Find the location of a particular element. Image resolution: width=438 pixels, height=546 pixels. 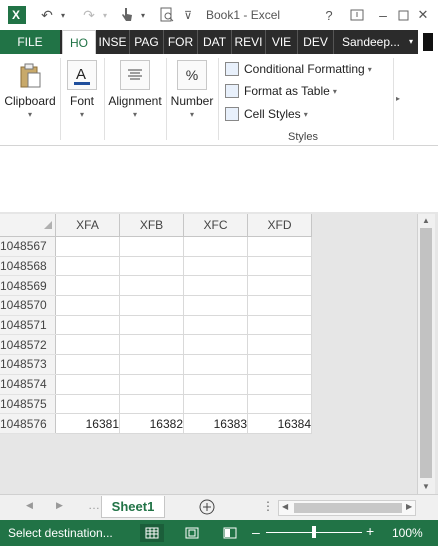

minimize-icon: – is located at coordinates (383, 15).